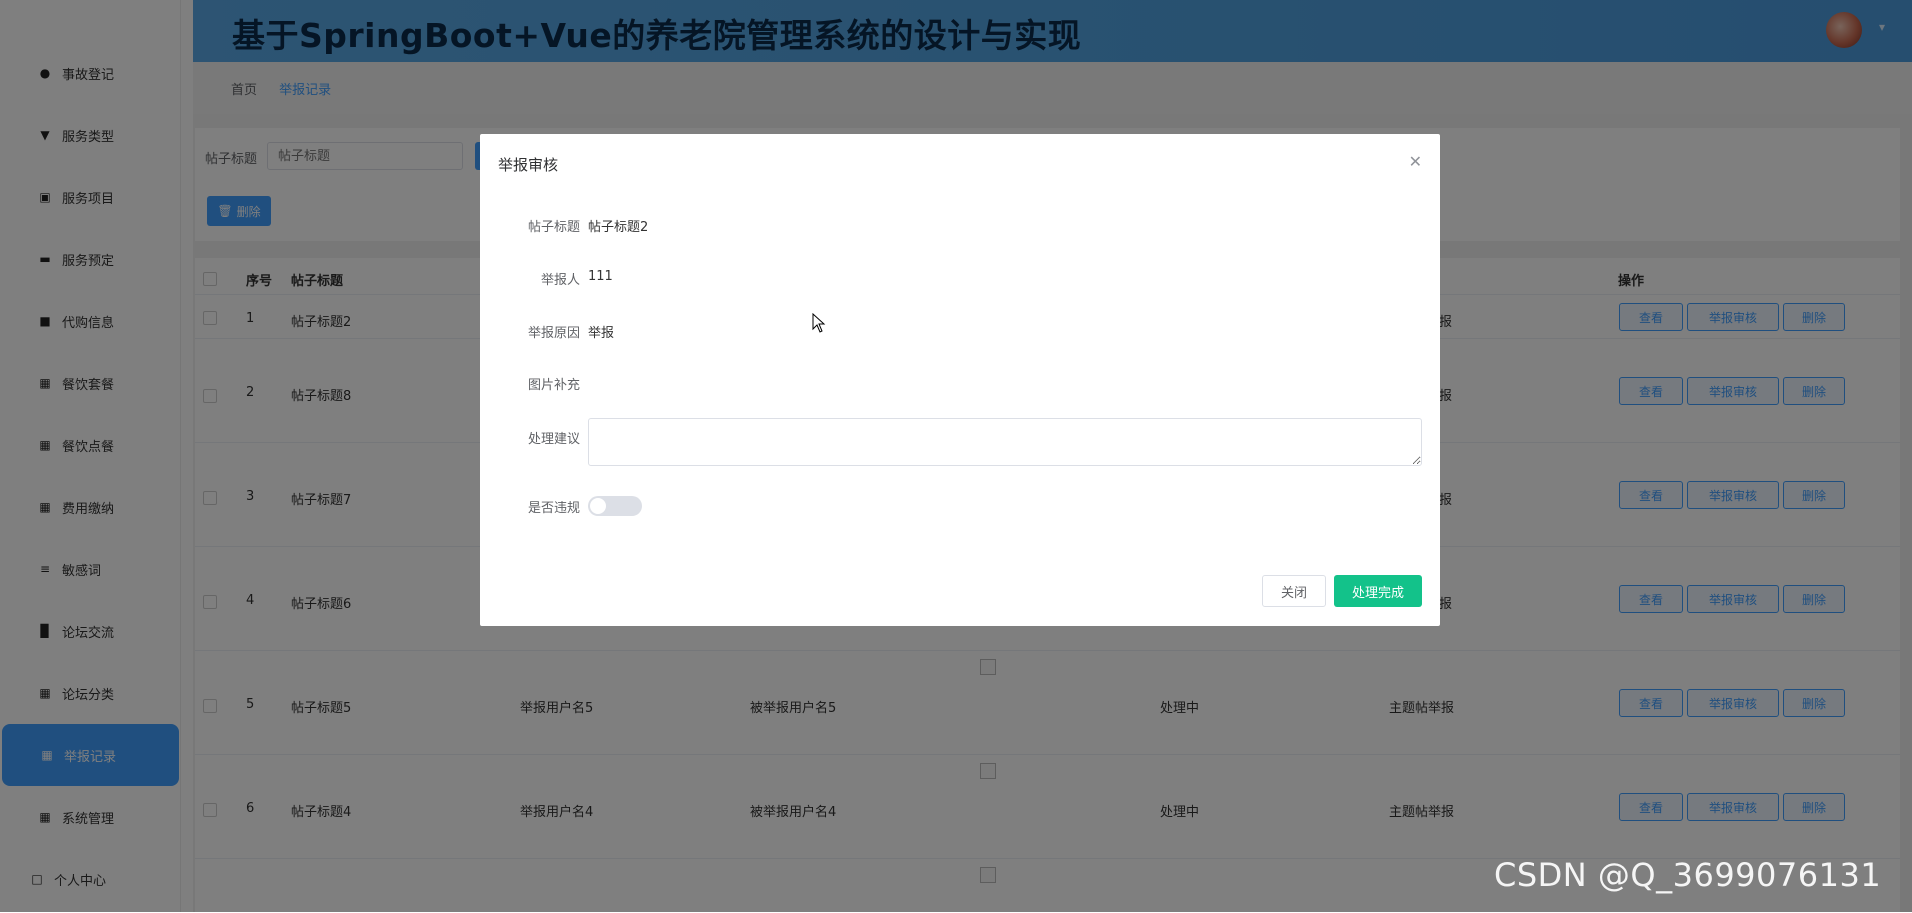 This screenshot has height=913, width=1912. Describe the element at coordinates (553, 227) in the screenshot. I see `post-title-label: 帖子标题` at that location.